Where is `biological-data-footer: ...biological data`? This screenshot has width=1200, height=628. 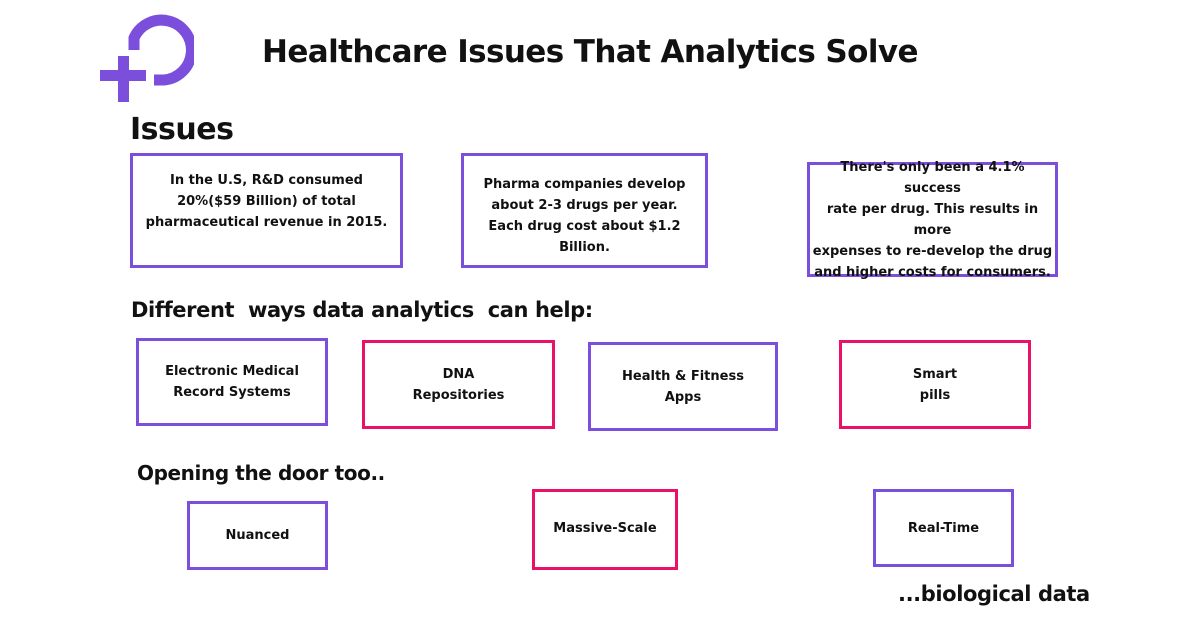 biological-data-footer: ...biological data is located at coordinates (994, 594).